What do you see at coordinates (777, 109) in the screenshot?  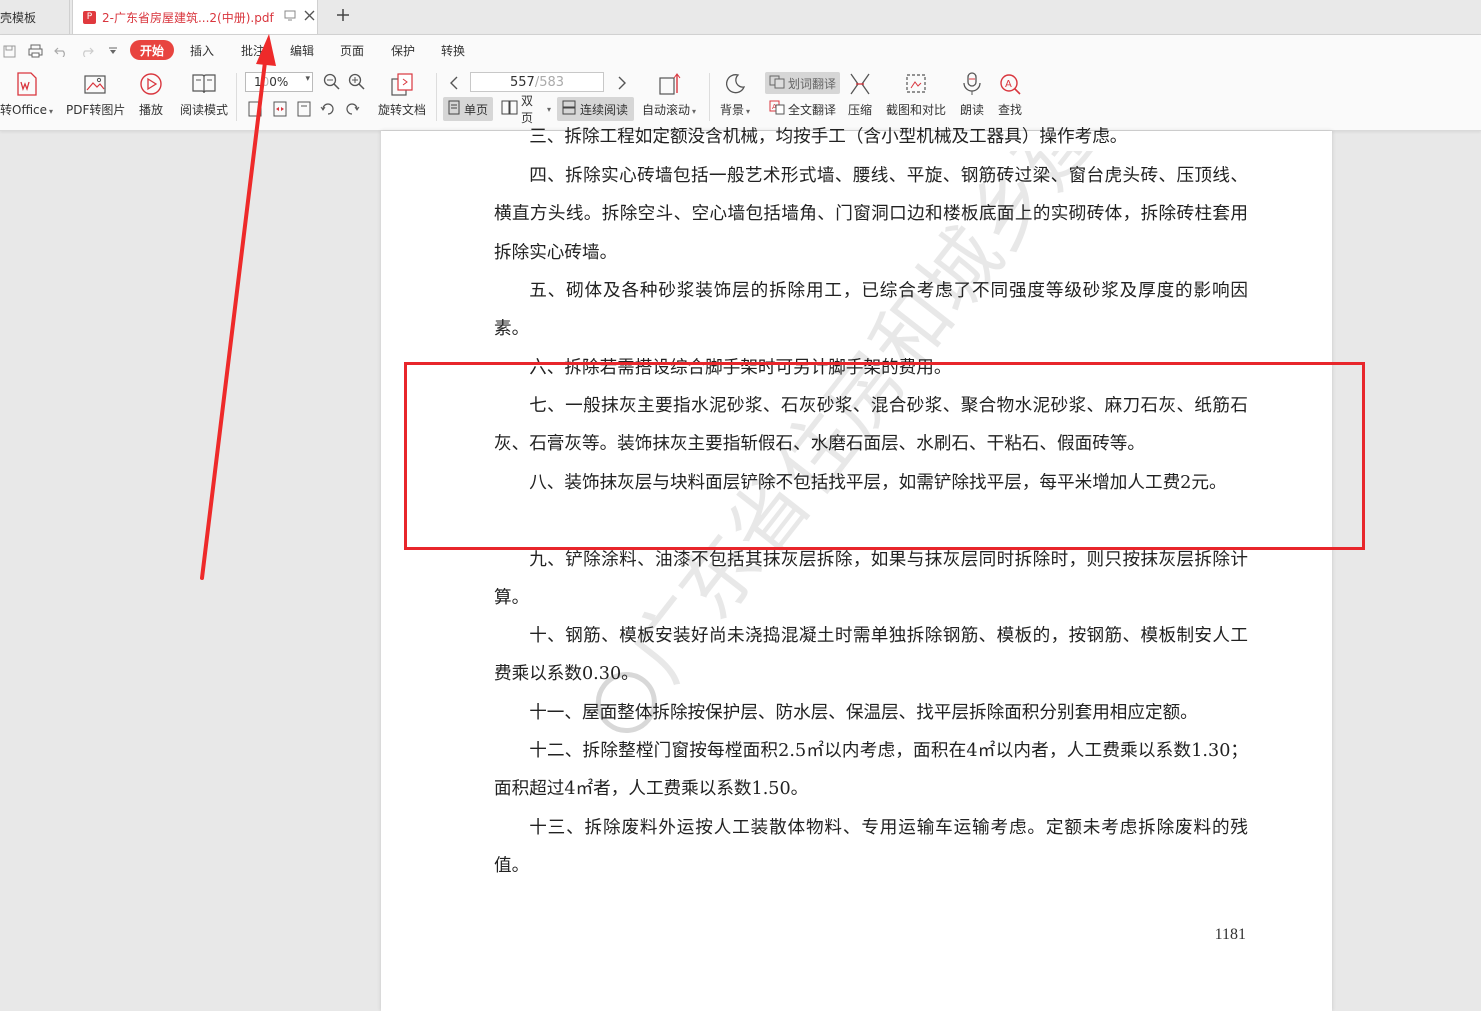 I see `full-translate-icon: A` at bounding box center [777, 109].